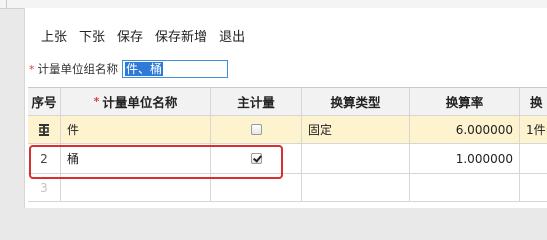 The image size is (547, 240). Describe the element at coordinates (356, 130) in the screenshot. I see `conv-type-cell: 固定` at that location.